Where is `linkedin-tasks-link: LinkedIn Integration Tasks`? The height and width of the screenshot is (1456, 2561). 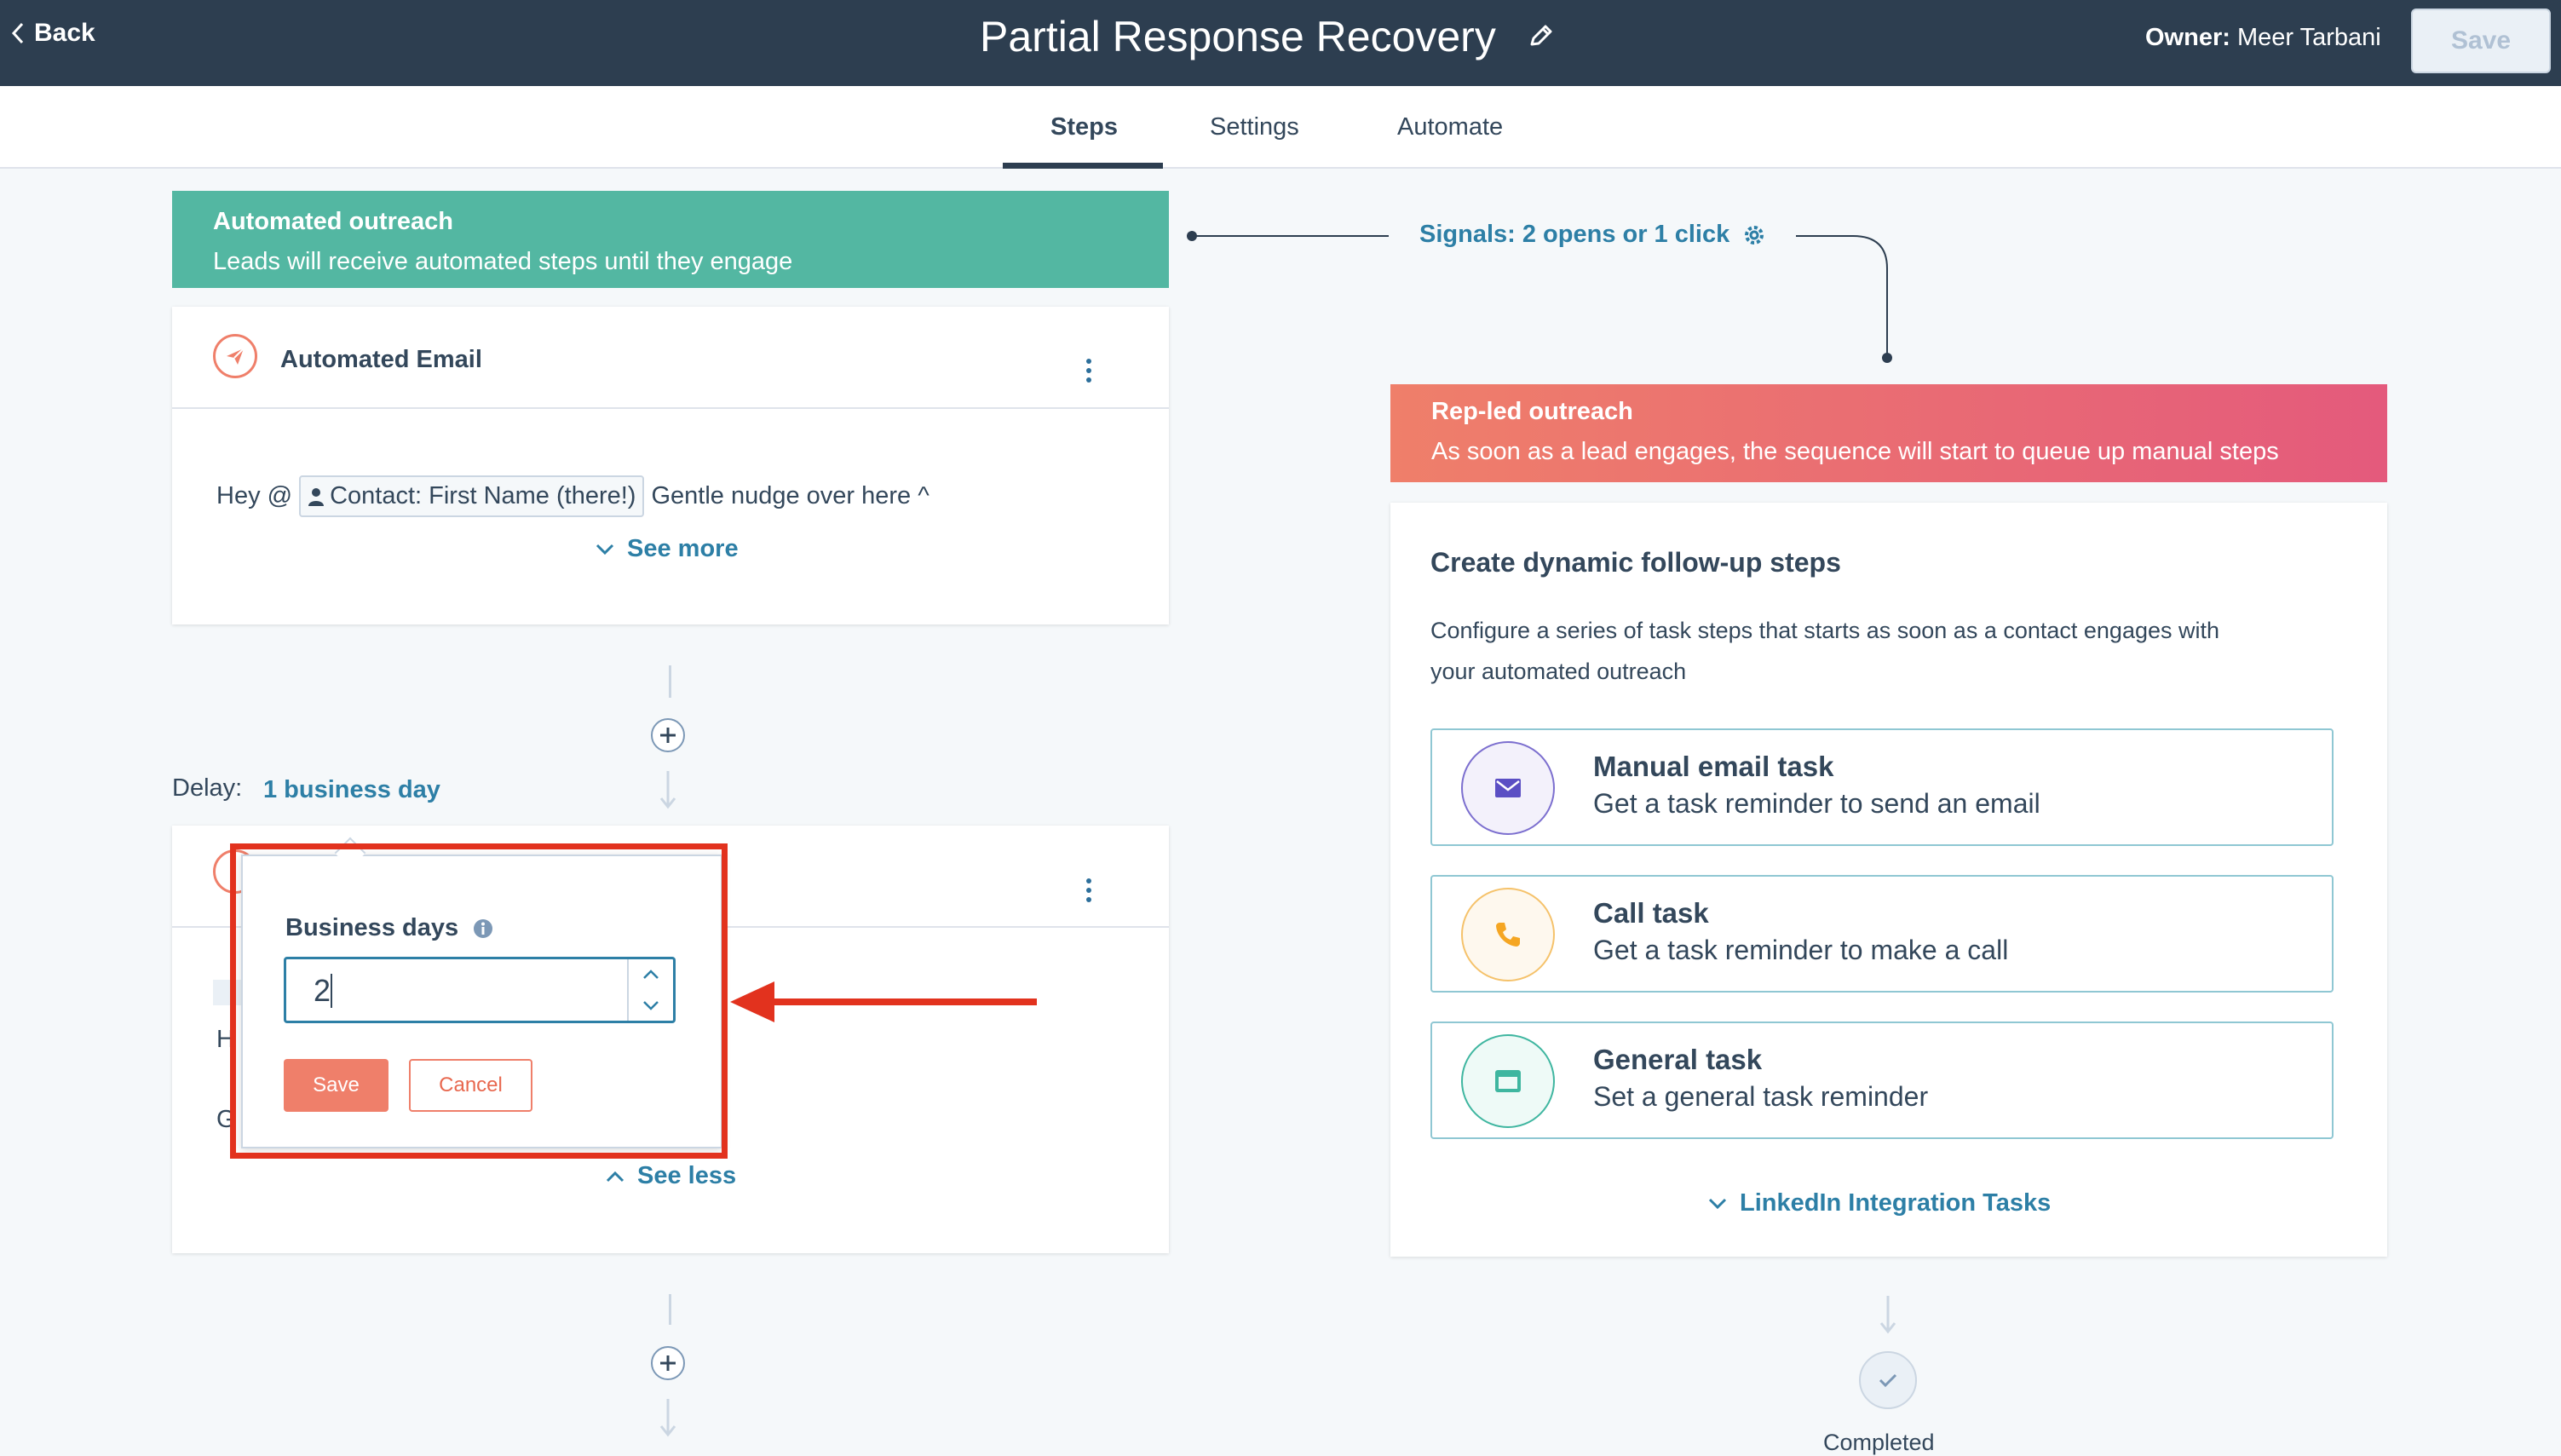 linkedin-tasks-link: LinkedIn Integration Tasks is located at coordinates (1879, 1203).